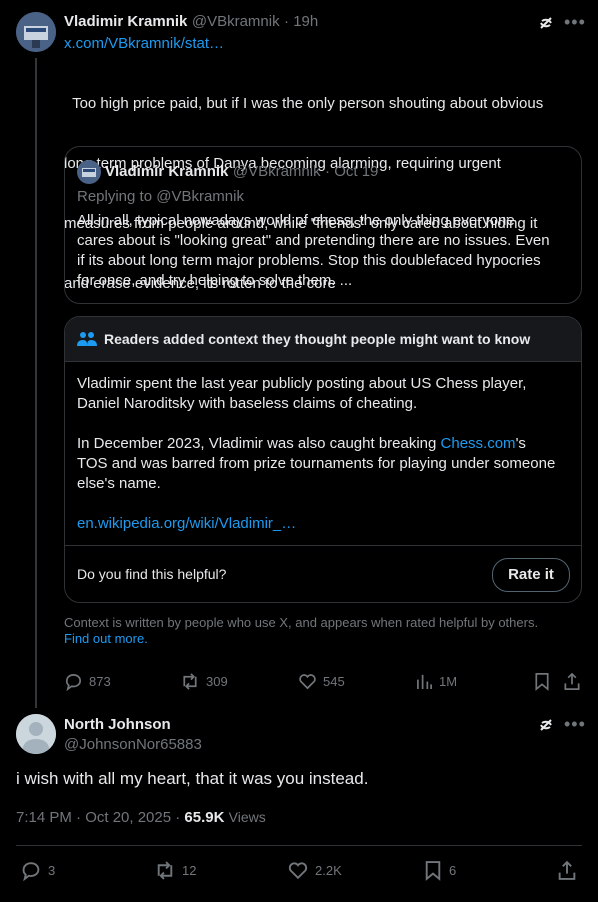 The image size is (598, 902). I want to click on repost-count: 12, so click(189, 870).